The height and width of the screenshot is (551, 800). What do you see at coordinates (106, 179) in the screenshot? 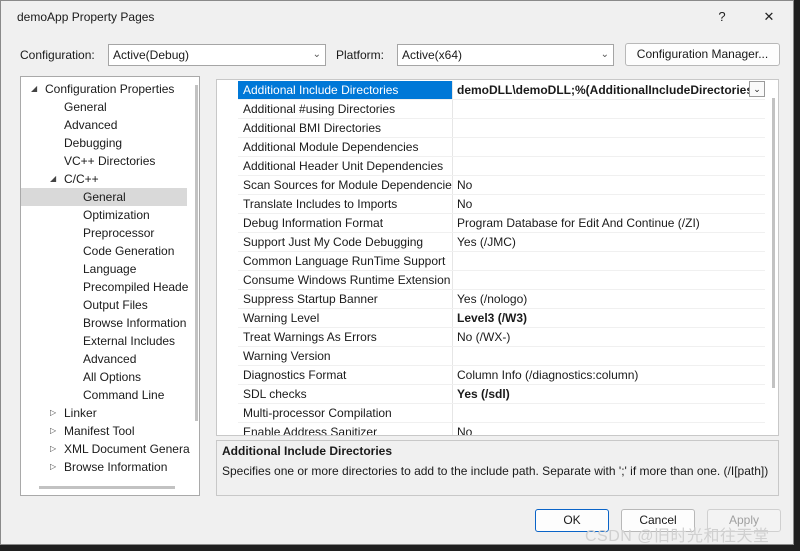
I see `tree-item: ◢ C/C++` at bounding box center [106, 179].